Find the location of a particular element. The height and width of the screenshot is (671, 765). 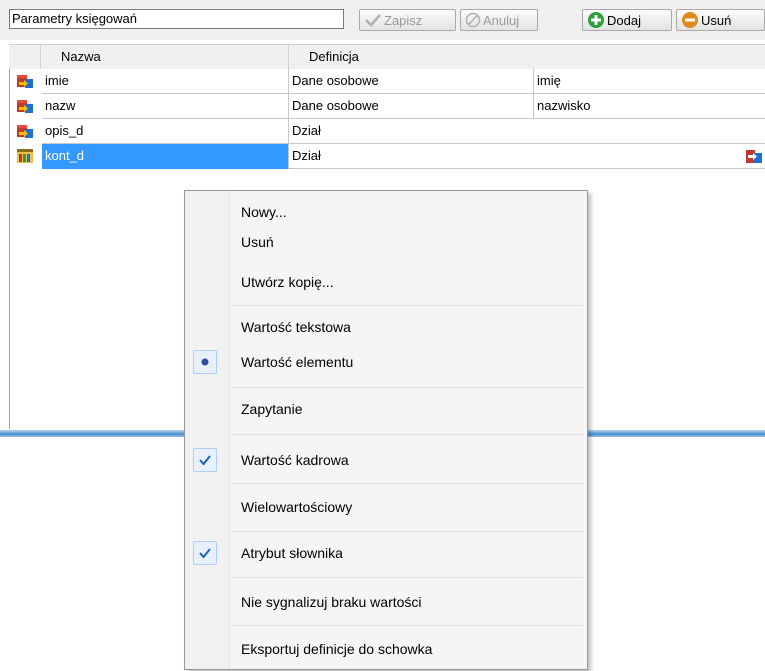

delete-label: Usuń is located at coordinates (716, 20).